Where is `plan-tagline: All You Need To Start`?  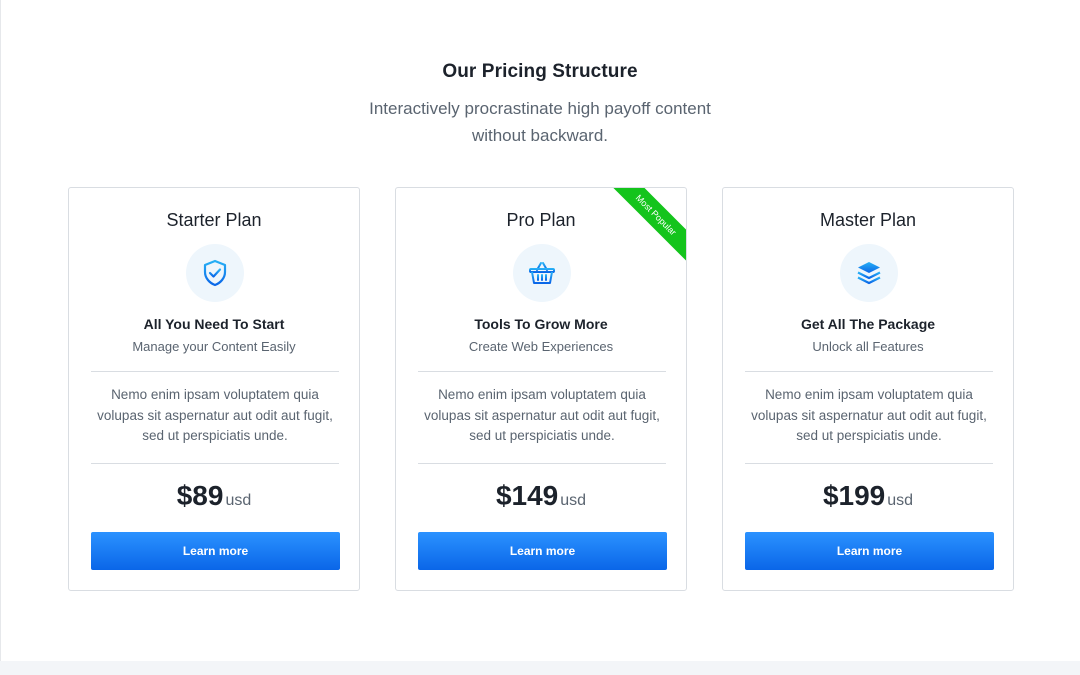
plan-tagline: All You Need To Start is located at coordinates (214, 324).